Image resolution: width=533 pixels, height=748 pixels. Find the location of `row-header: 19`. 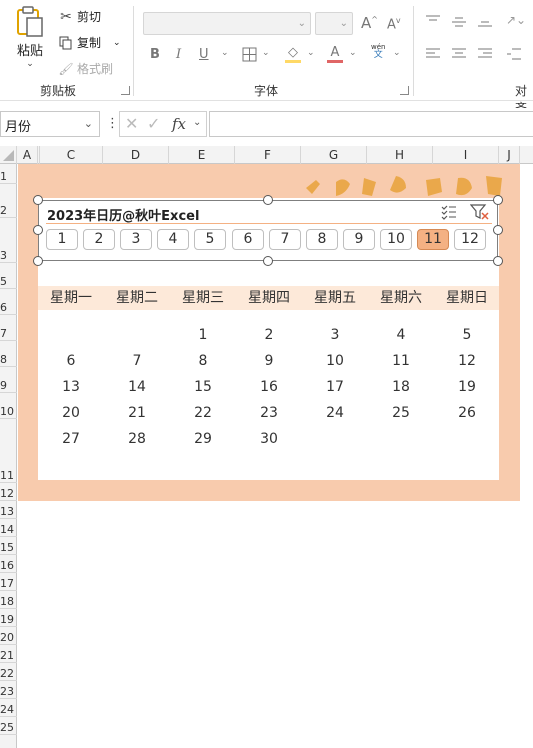

row-header: 19 is located at coordinates (8, 618).